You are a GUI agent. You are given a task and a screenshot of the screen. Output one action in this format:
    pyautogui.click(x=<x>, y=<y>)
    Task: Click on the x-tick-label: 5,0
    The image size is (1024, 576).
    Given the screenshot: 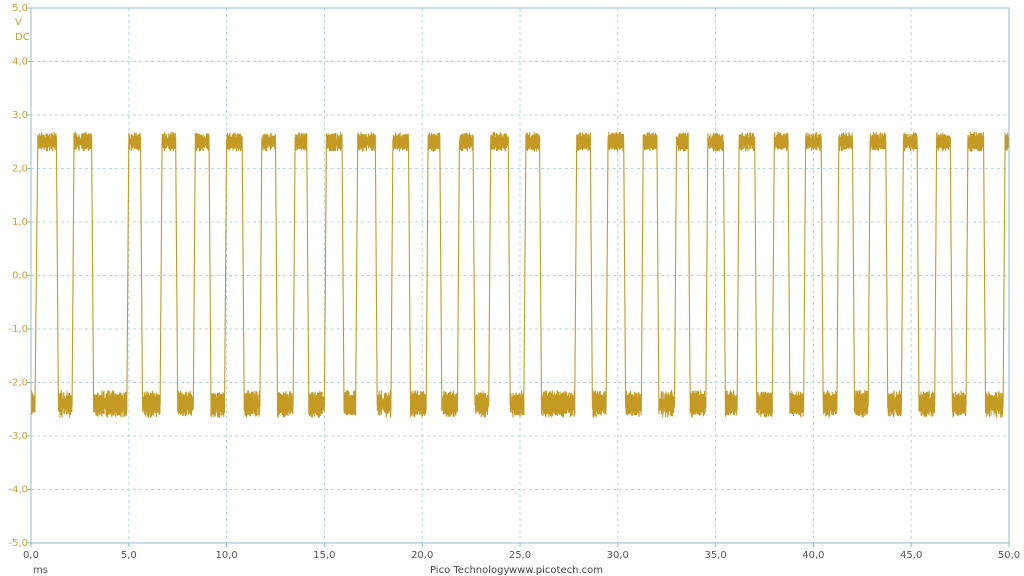 What is the action you would take?
    pyautogui.click(x=129, y=555)
    